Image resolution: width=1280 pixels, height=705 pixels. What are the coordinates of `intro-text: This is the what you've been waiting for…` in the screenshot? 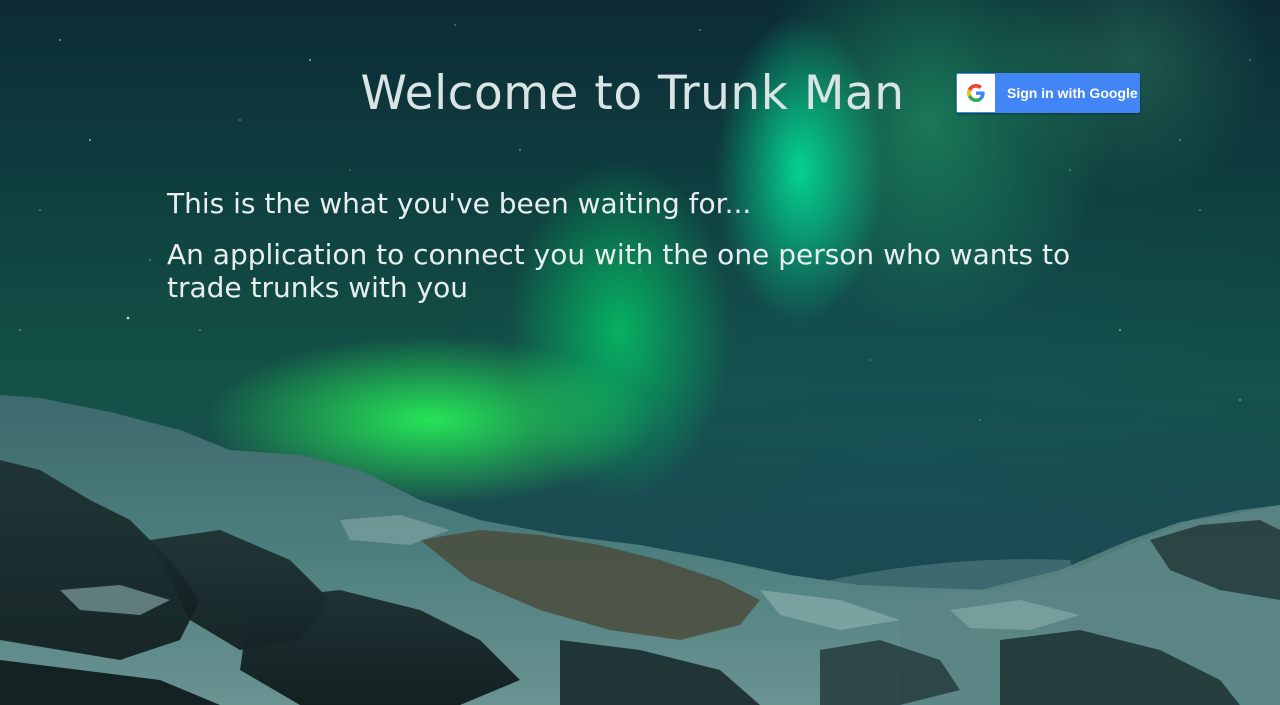 It's located at (459, 203).